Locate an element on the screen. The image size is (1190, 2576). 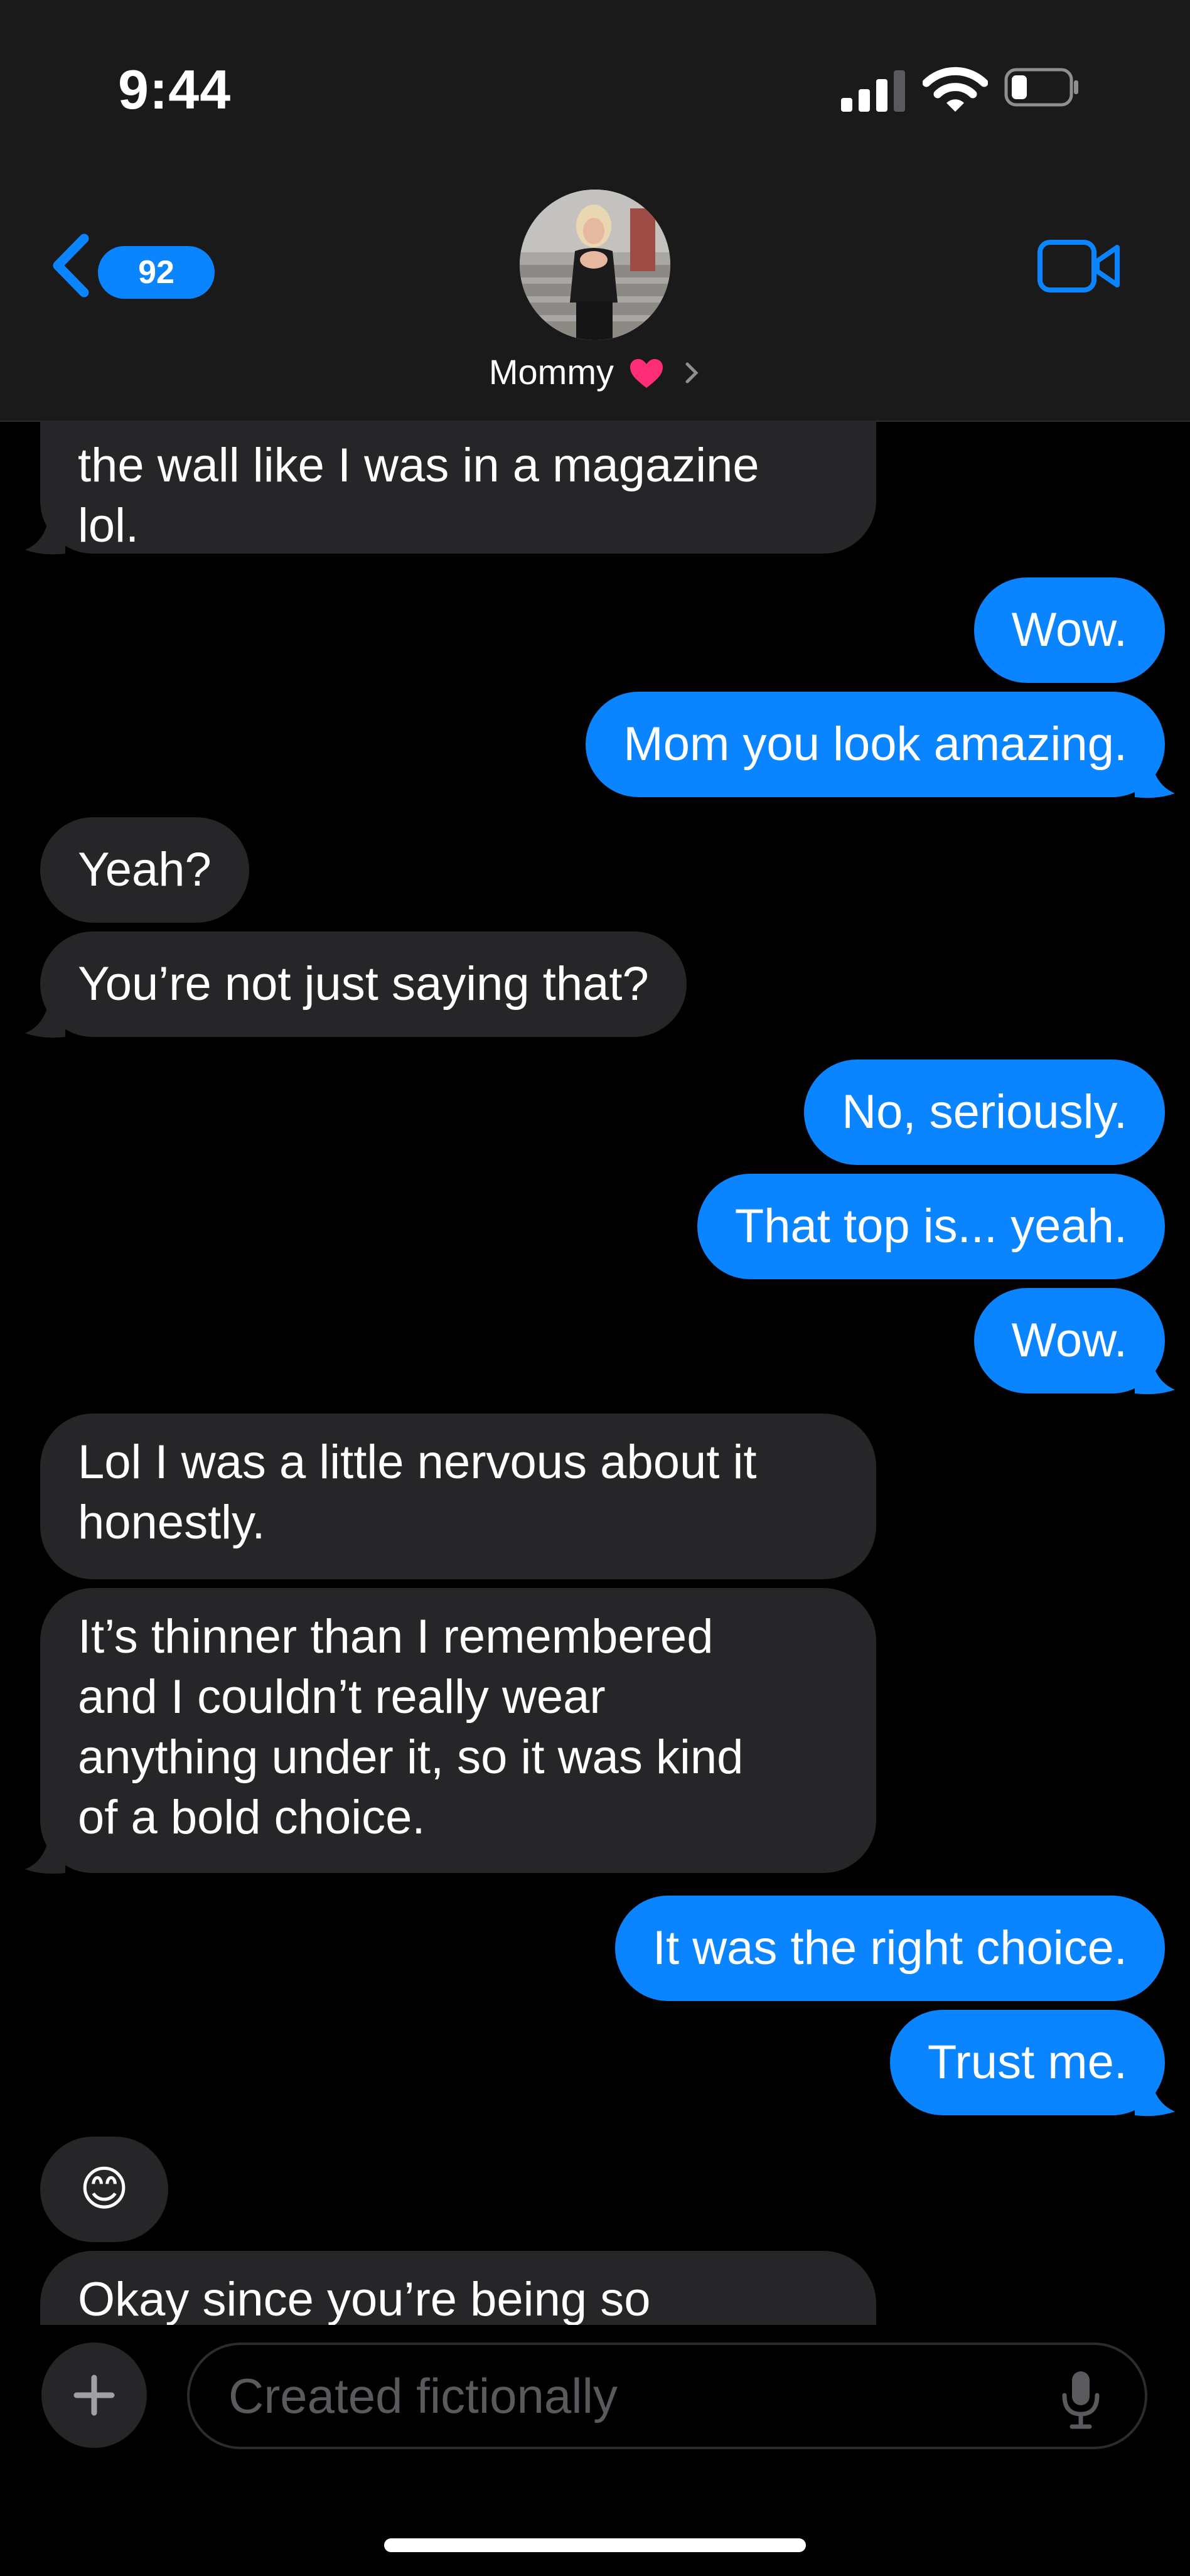
sent-message: No, seriously. is located at coordinates (985, 1112).